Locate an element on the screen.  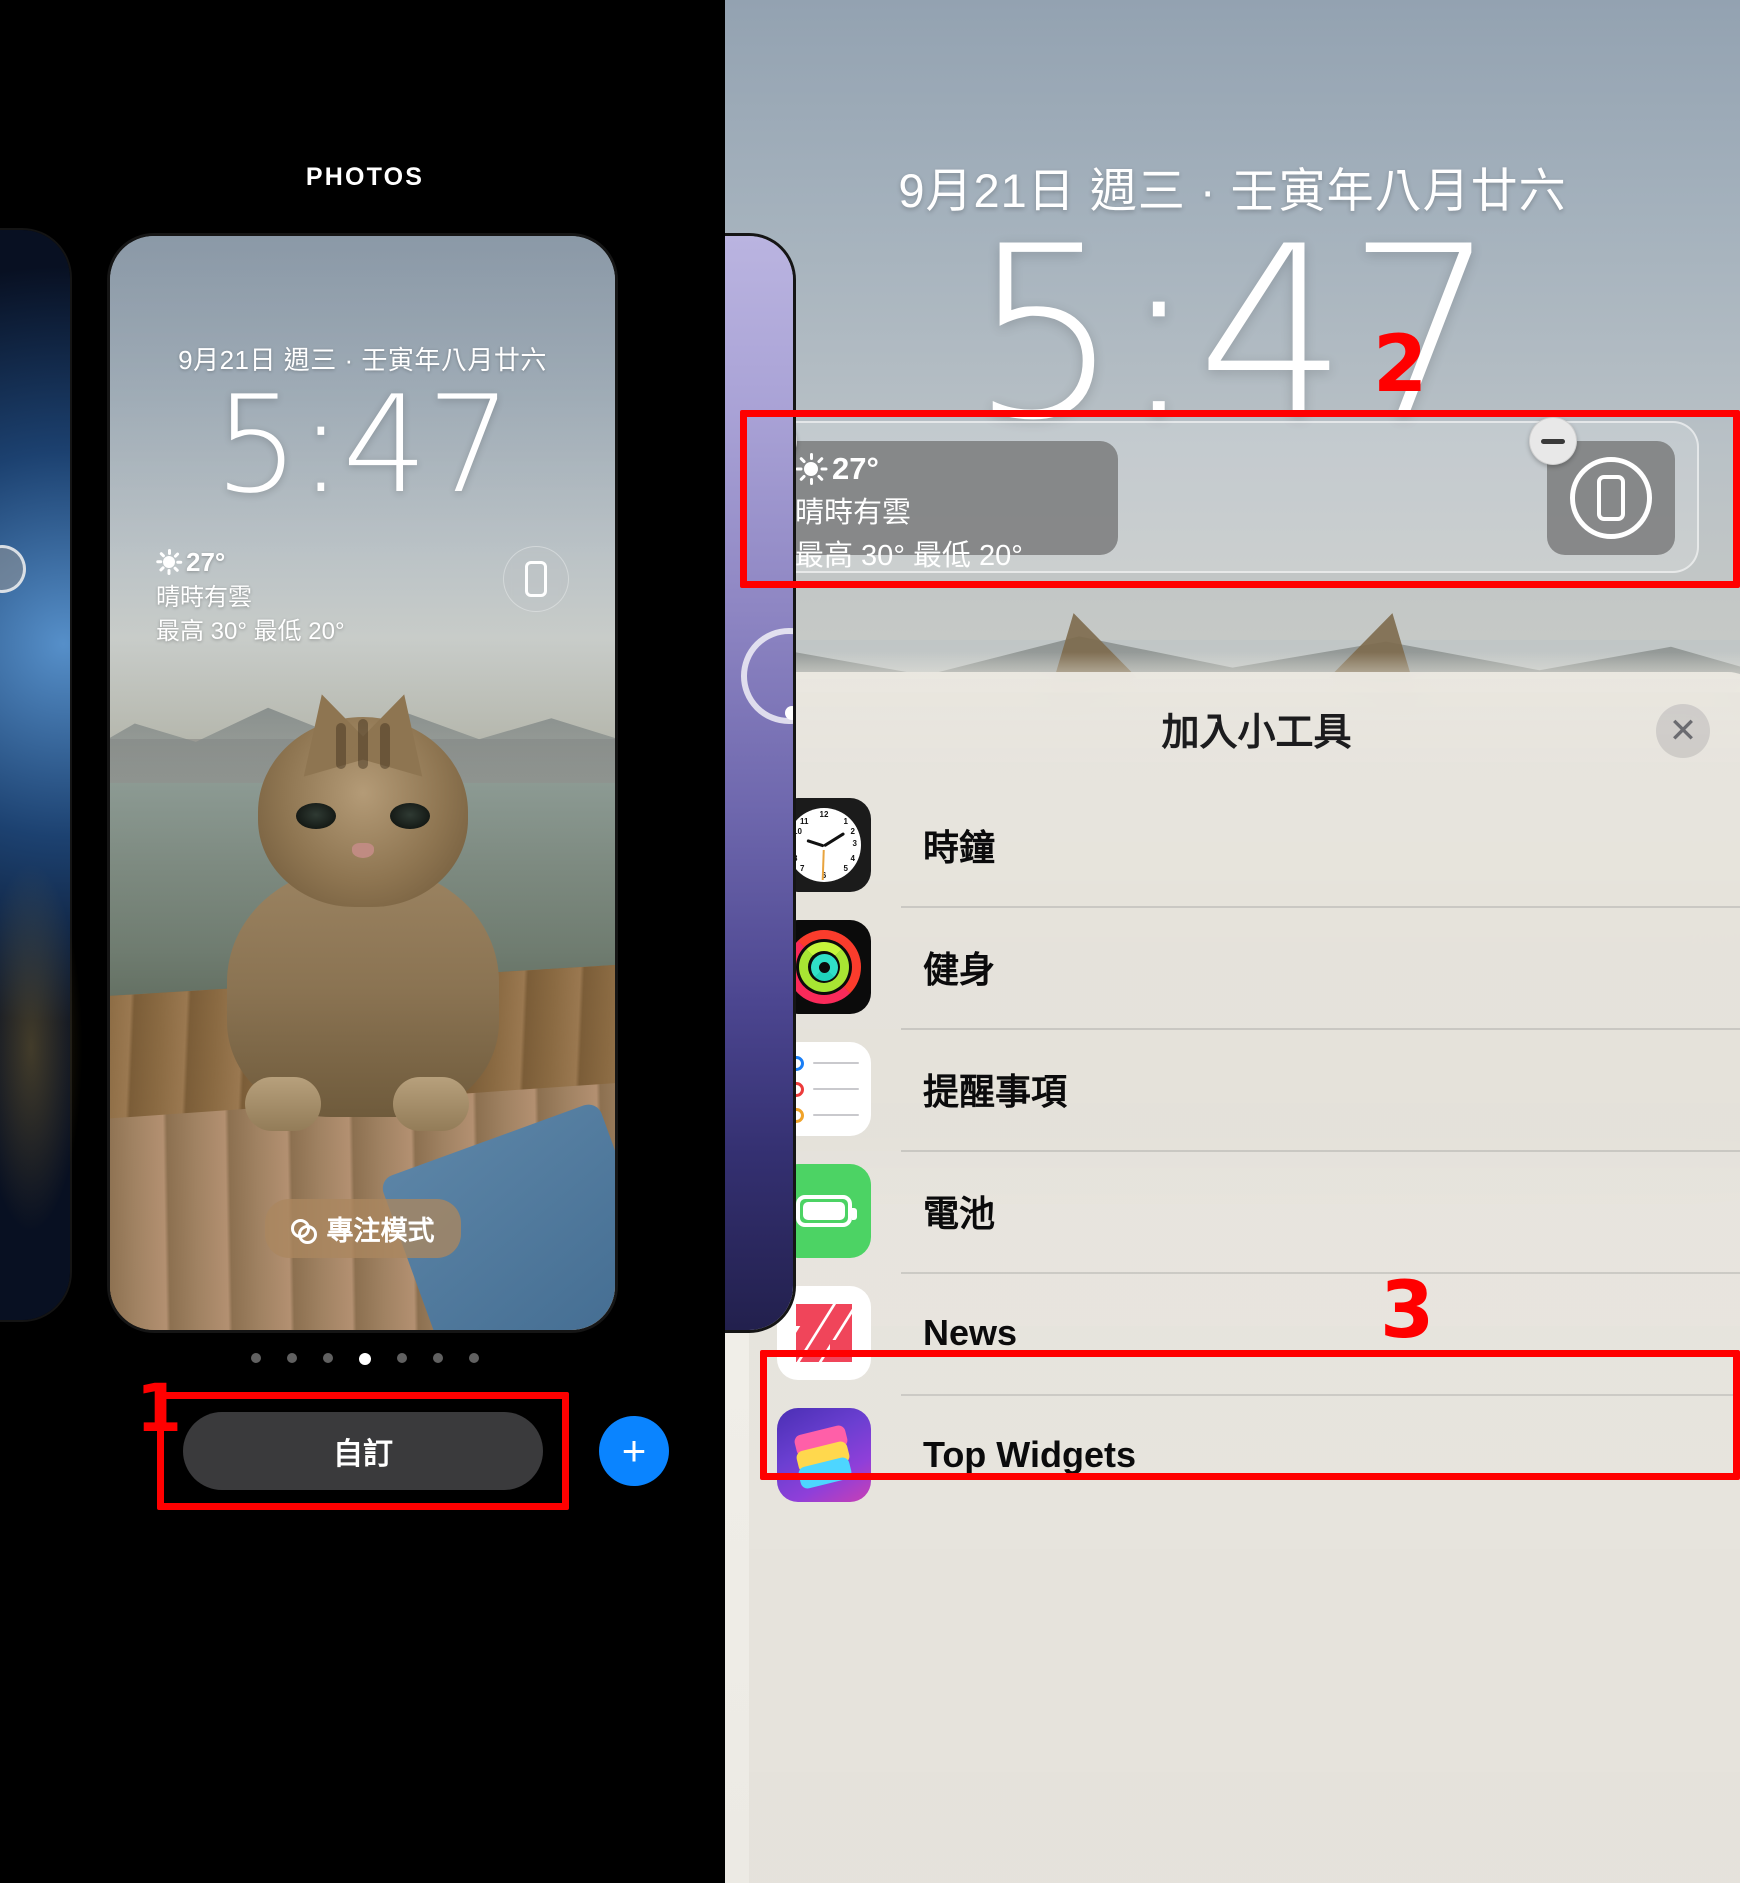
widget-list-item-top-widgets: Top Widgets is located at coordinates (1244, 1455).